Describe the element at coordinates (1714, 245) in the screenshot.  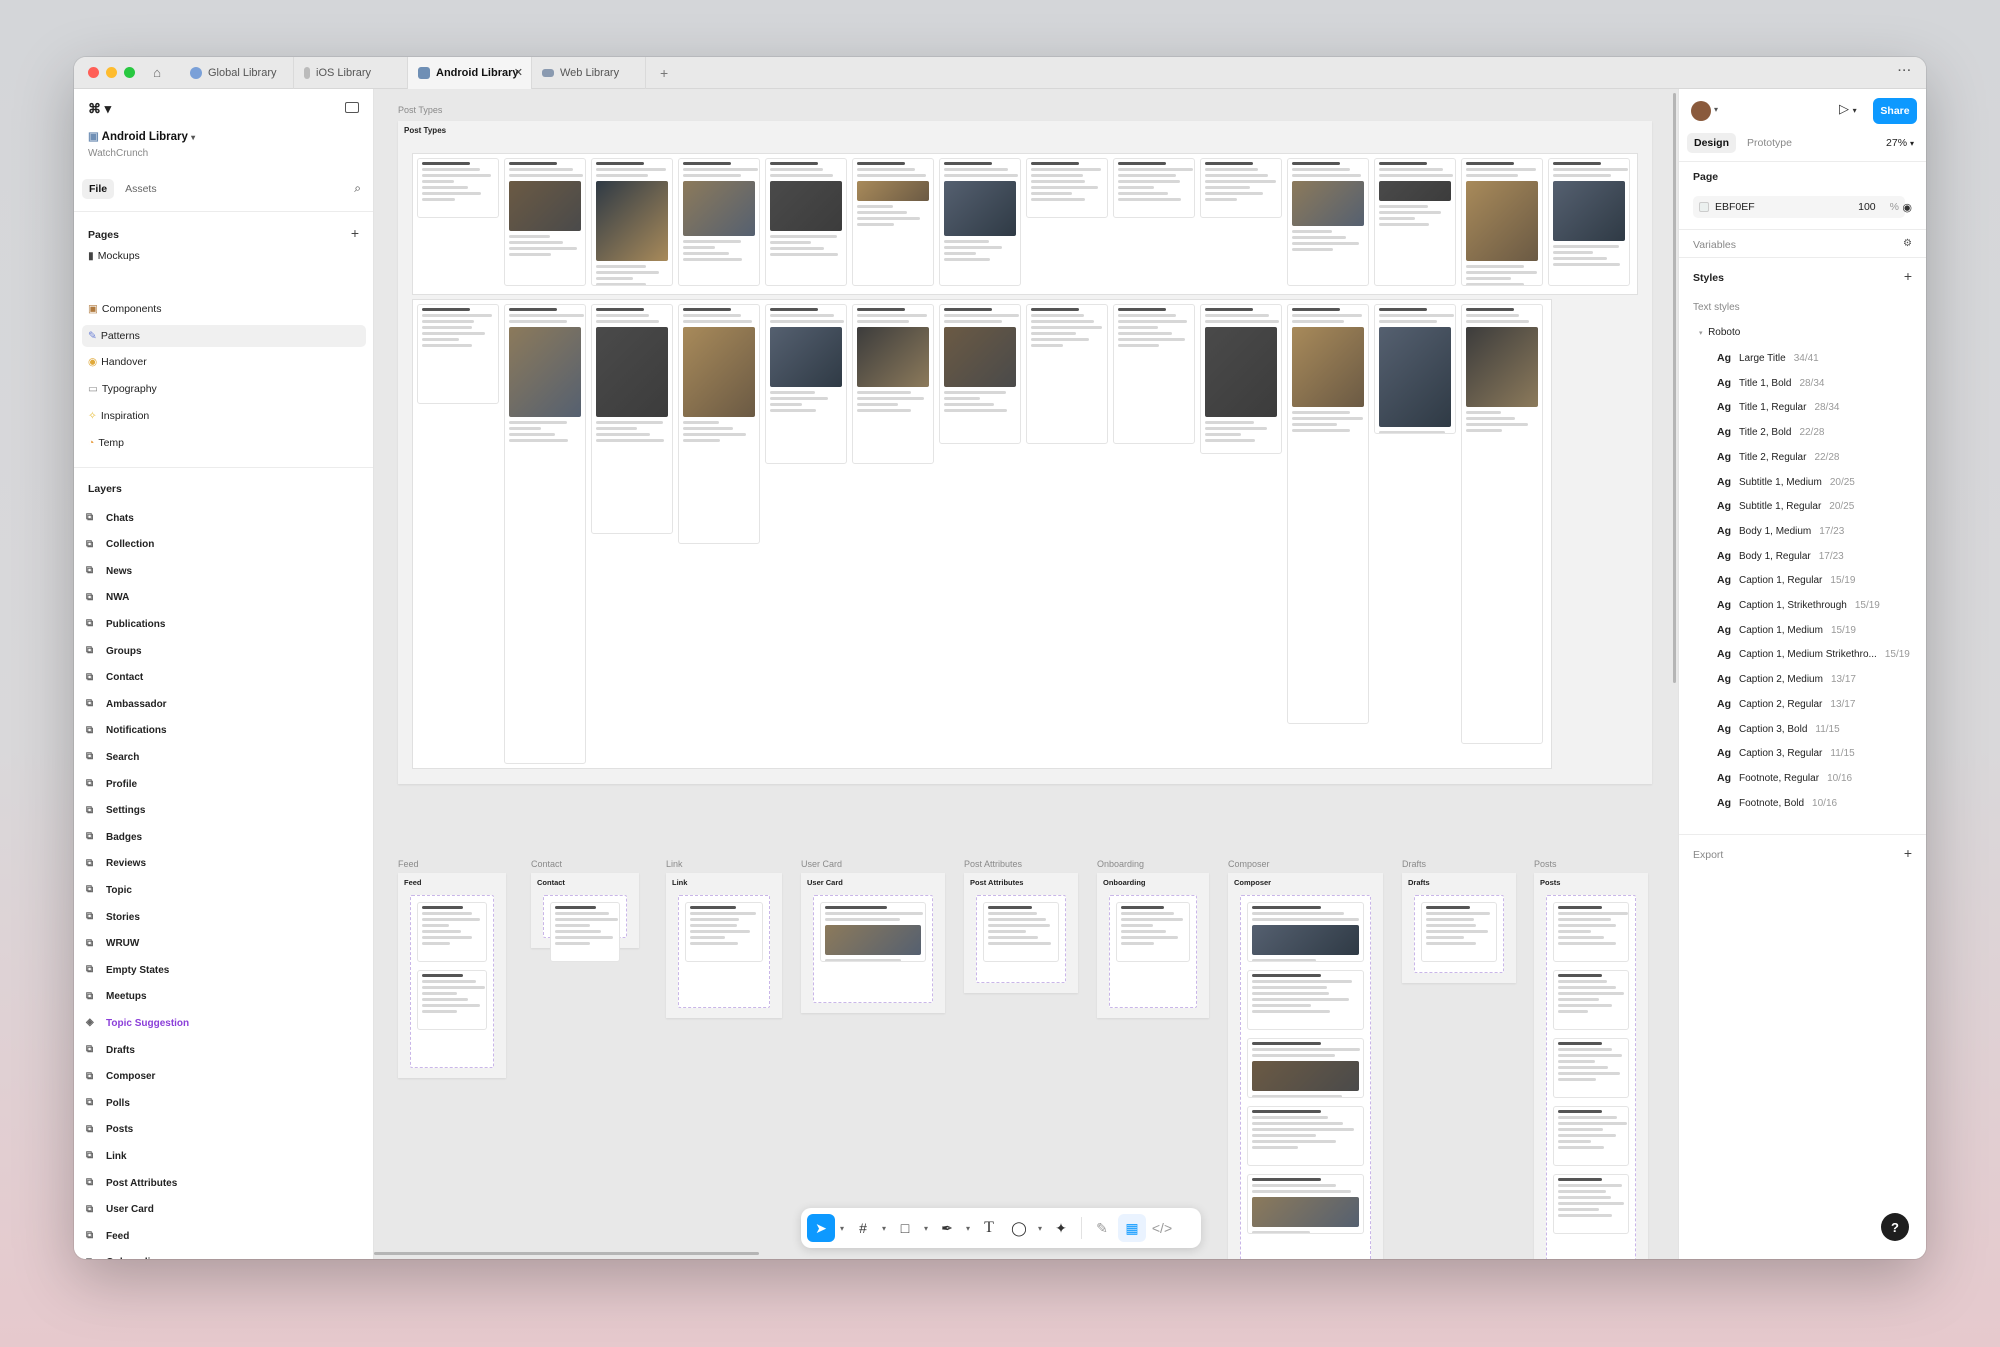
I see `variables-label: Variables` at that location.